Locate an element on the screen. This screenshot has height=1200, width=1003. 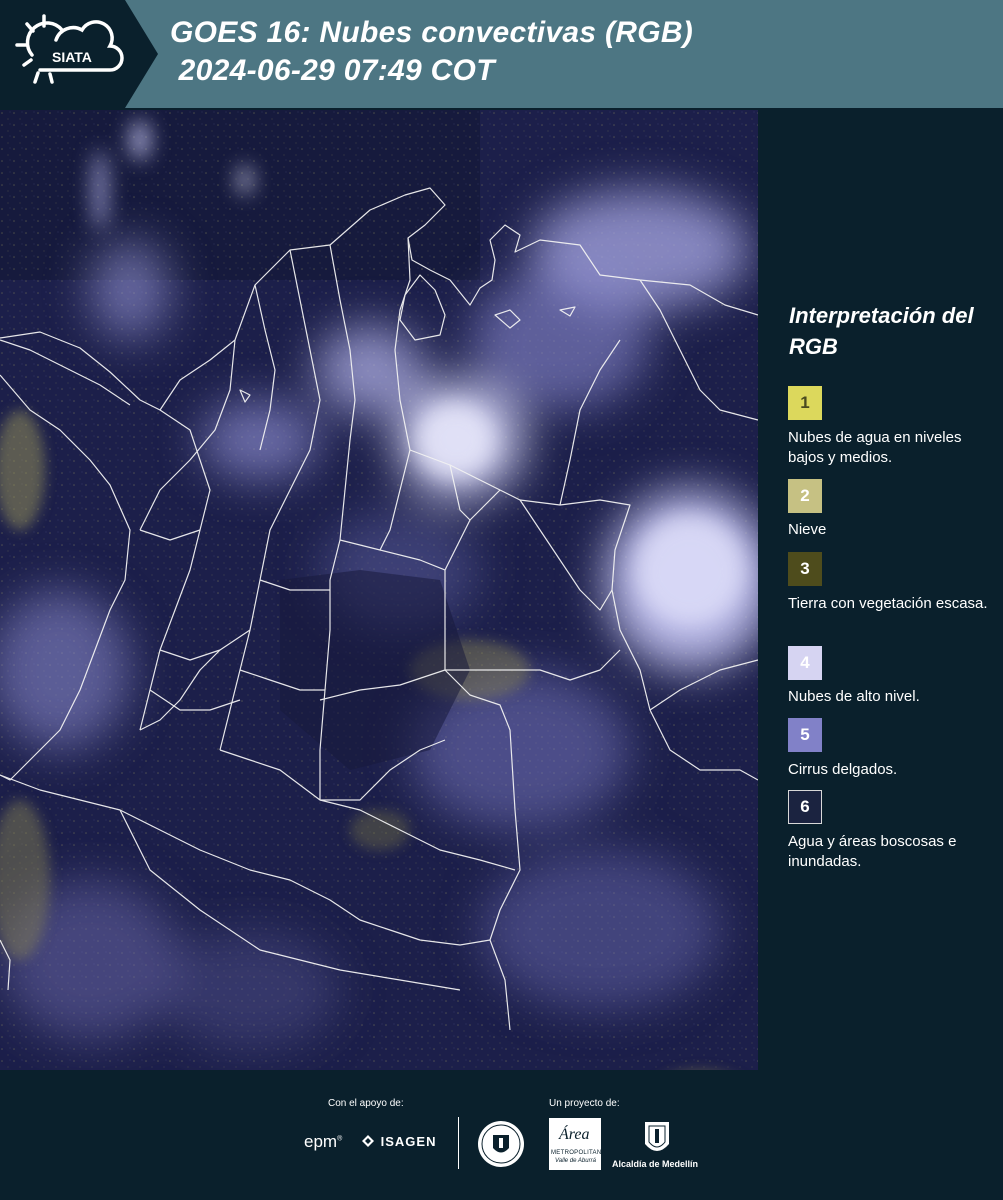
legend-number-3: 3 is located at coordinates (805, 568).